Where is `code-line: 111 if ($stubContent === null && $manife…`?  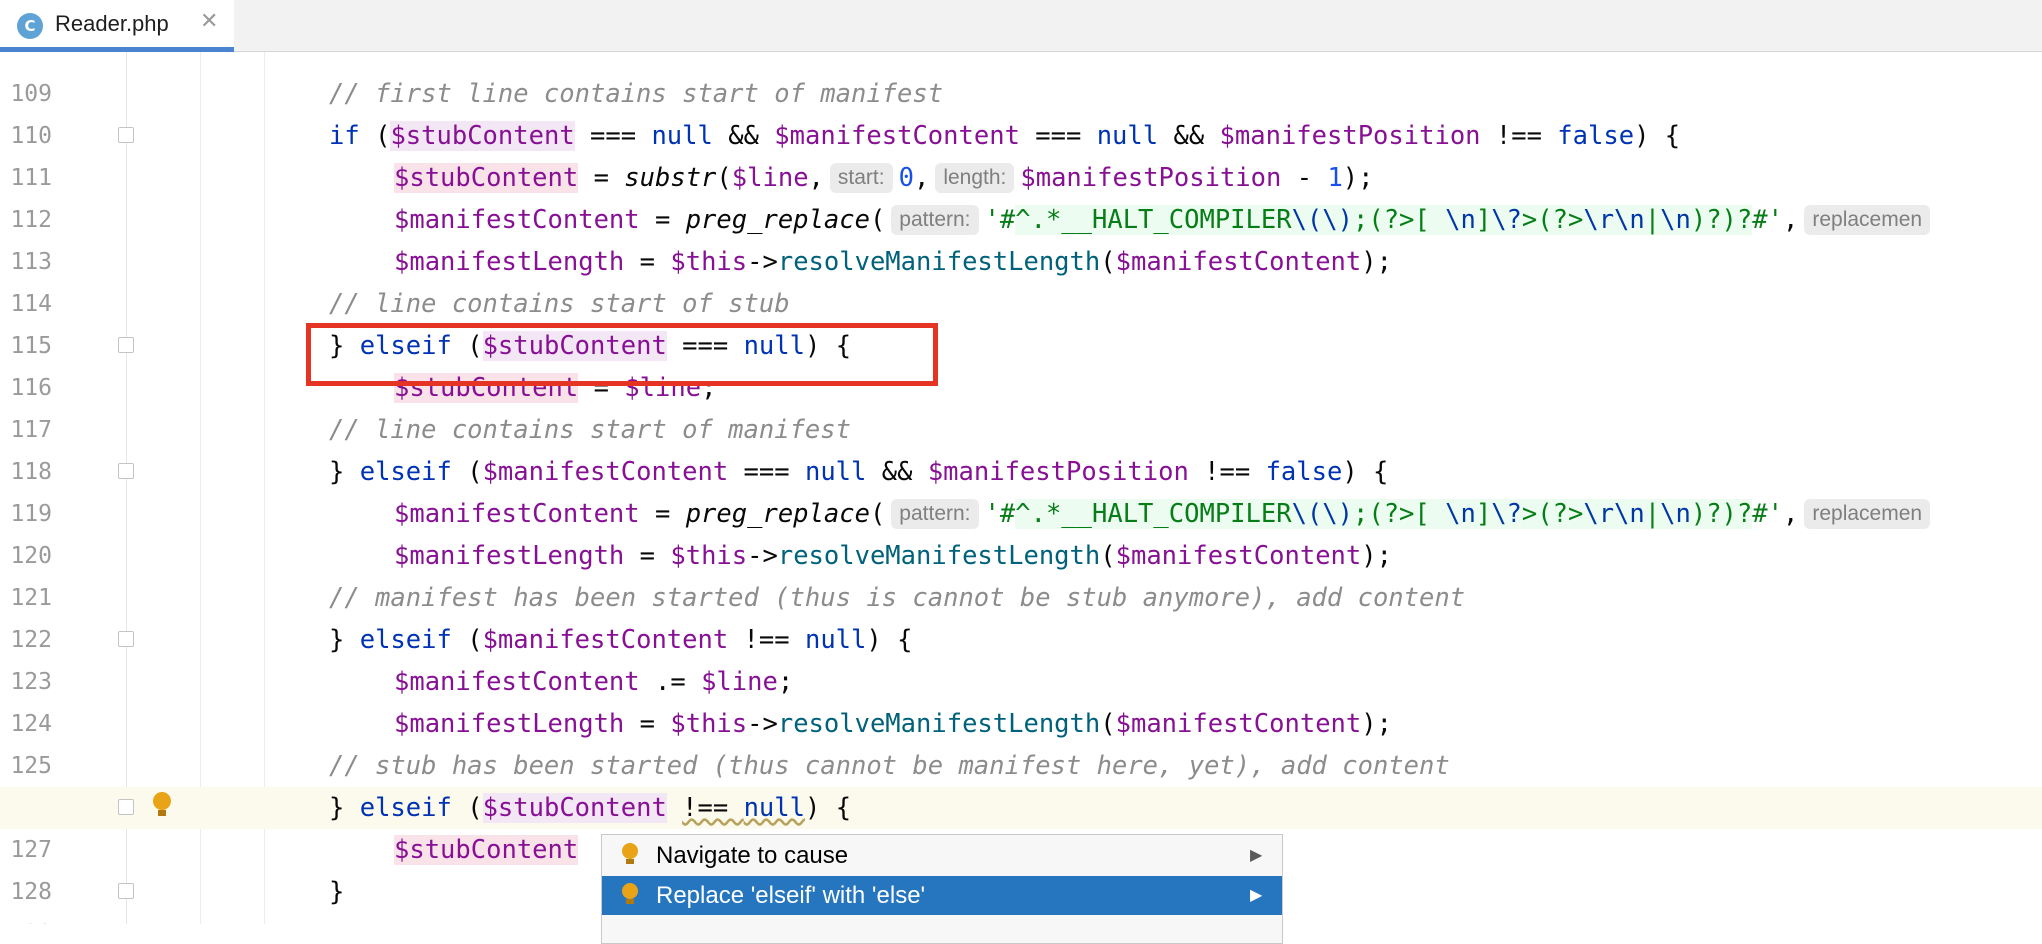
code-line: 111 if ($stubContent === null && $manife… is located at coordinates (1021, 153).